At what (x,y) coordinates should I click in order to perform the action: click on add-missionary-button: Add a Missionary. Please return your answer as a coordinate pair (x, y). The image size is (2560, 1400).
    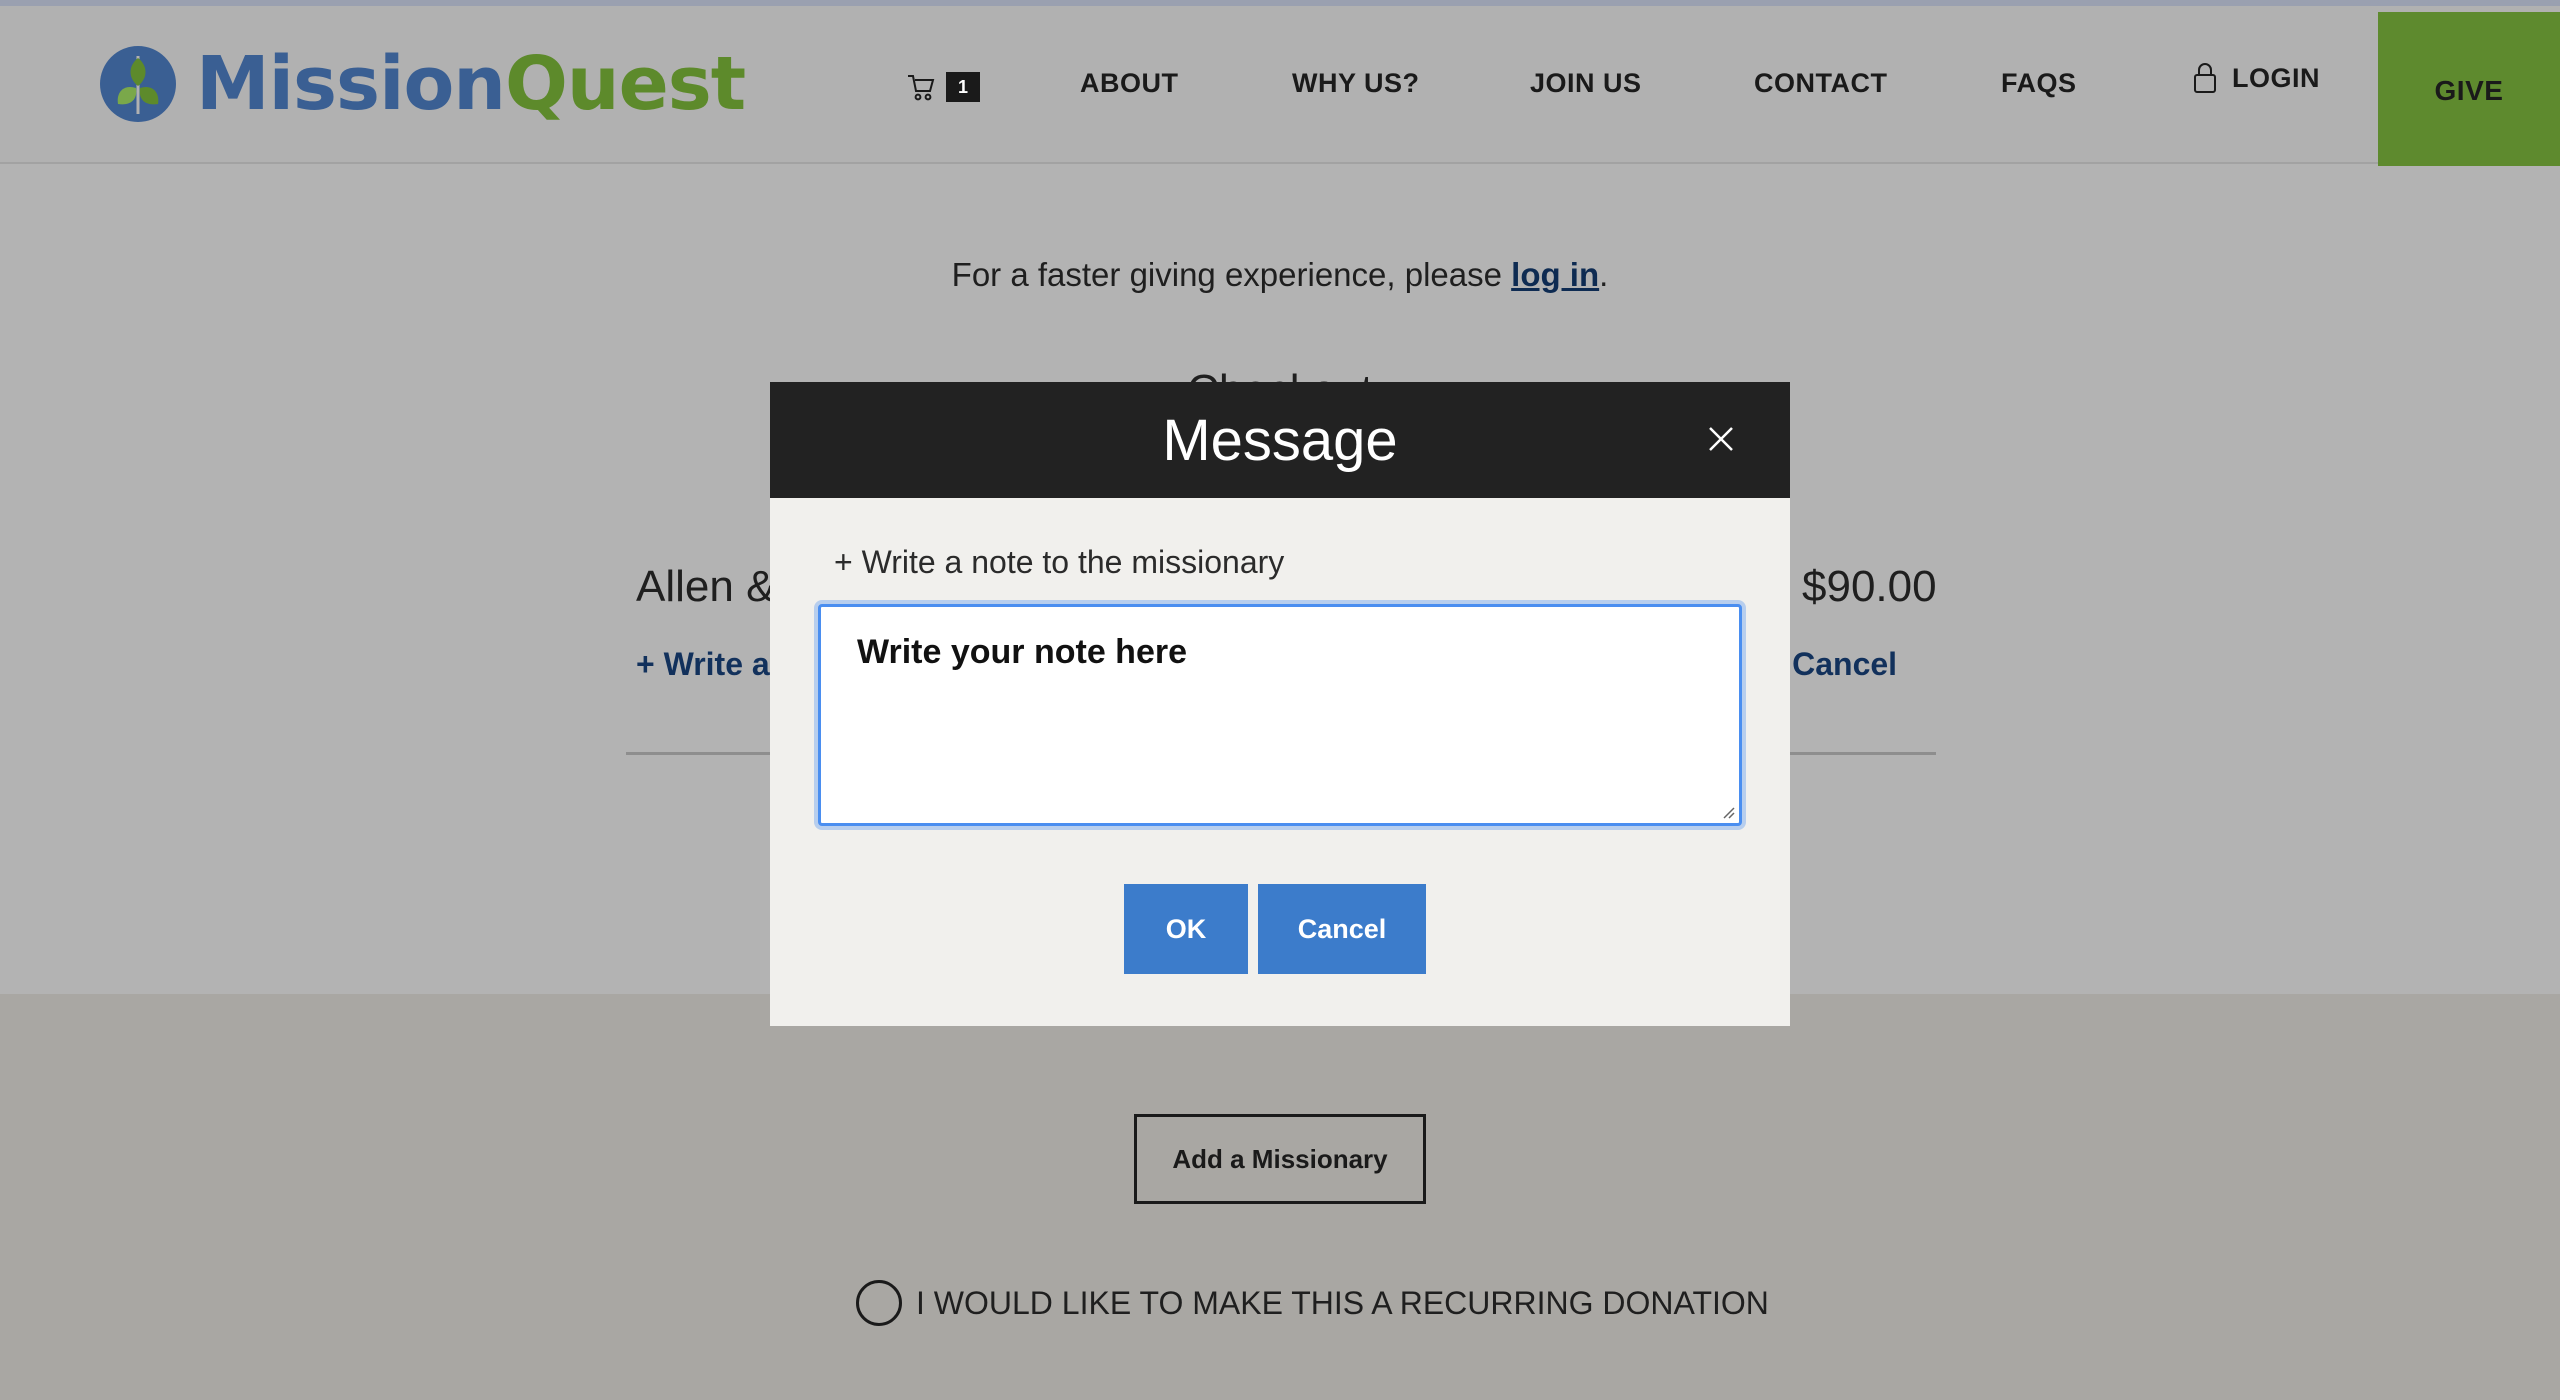
    Looking at the image, I should click on (1280, 1159).